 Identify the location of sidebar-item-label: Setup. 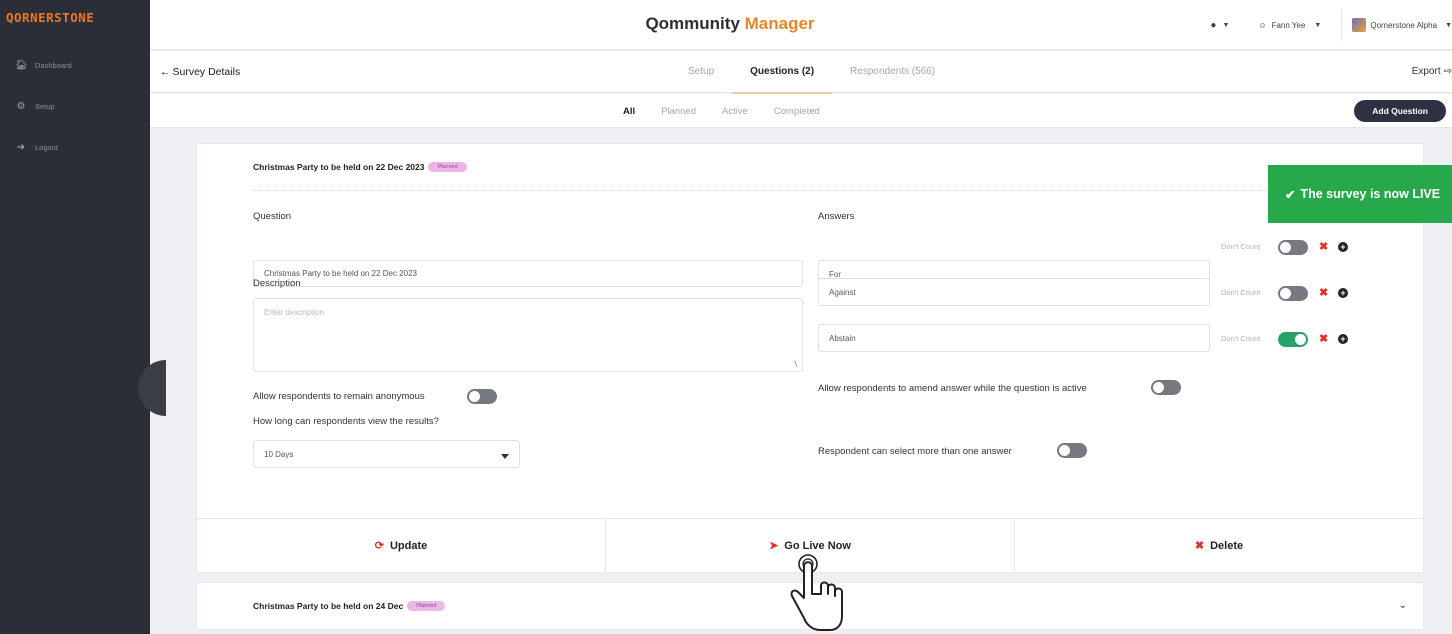
(45, 106).